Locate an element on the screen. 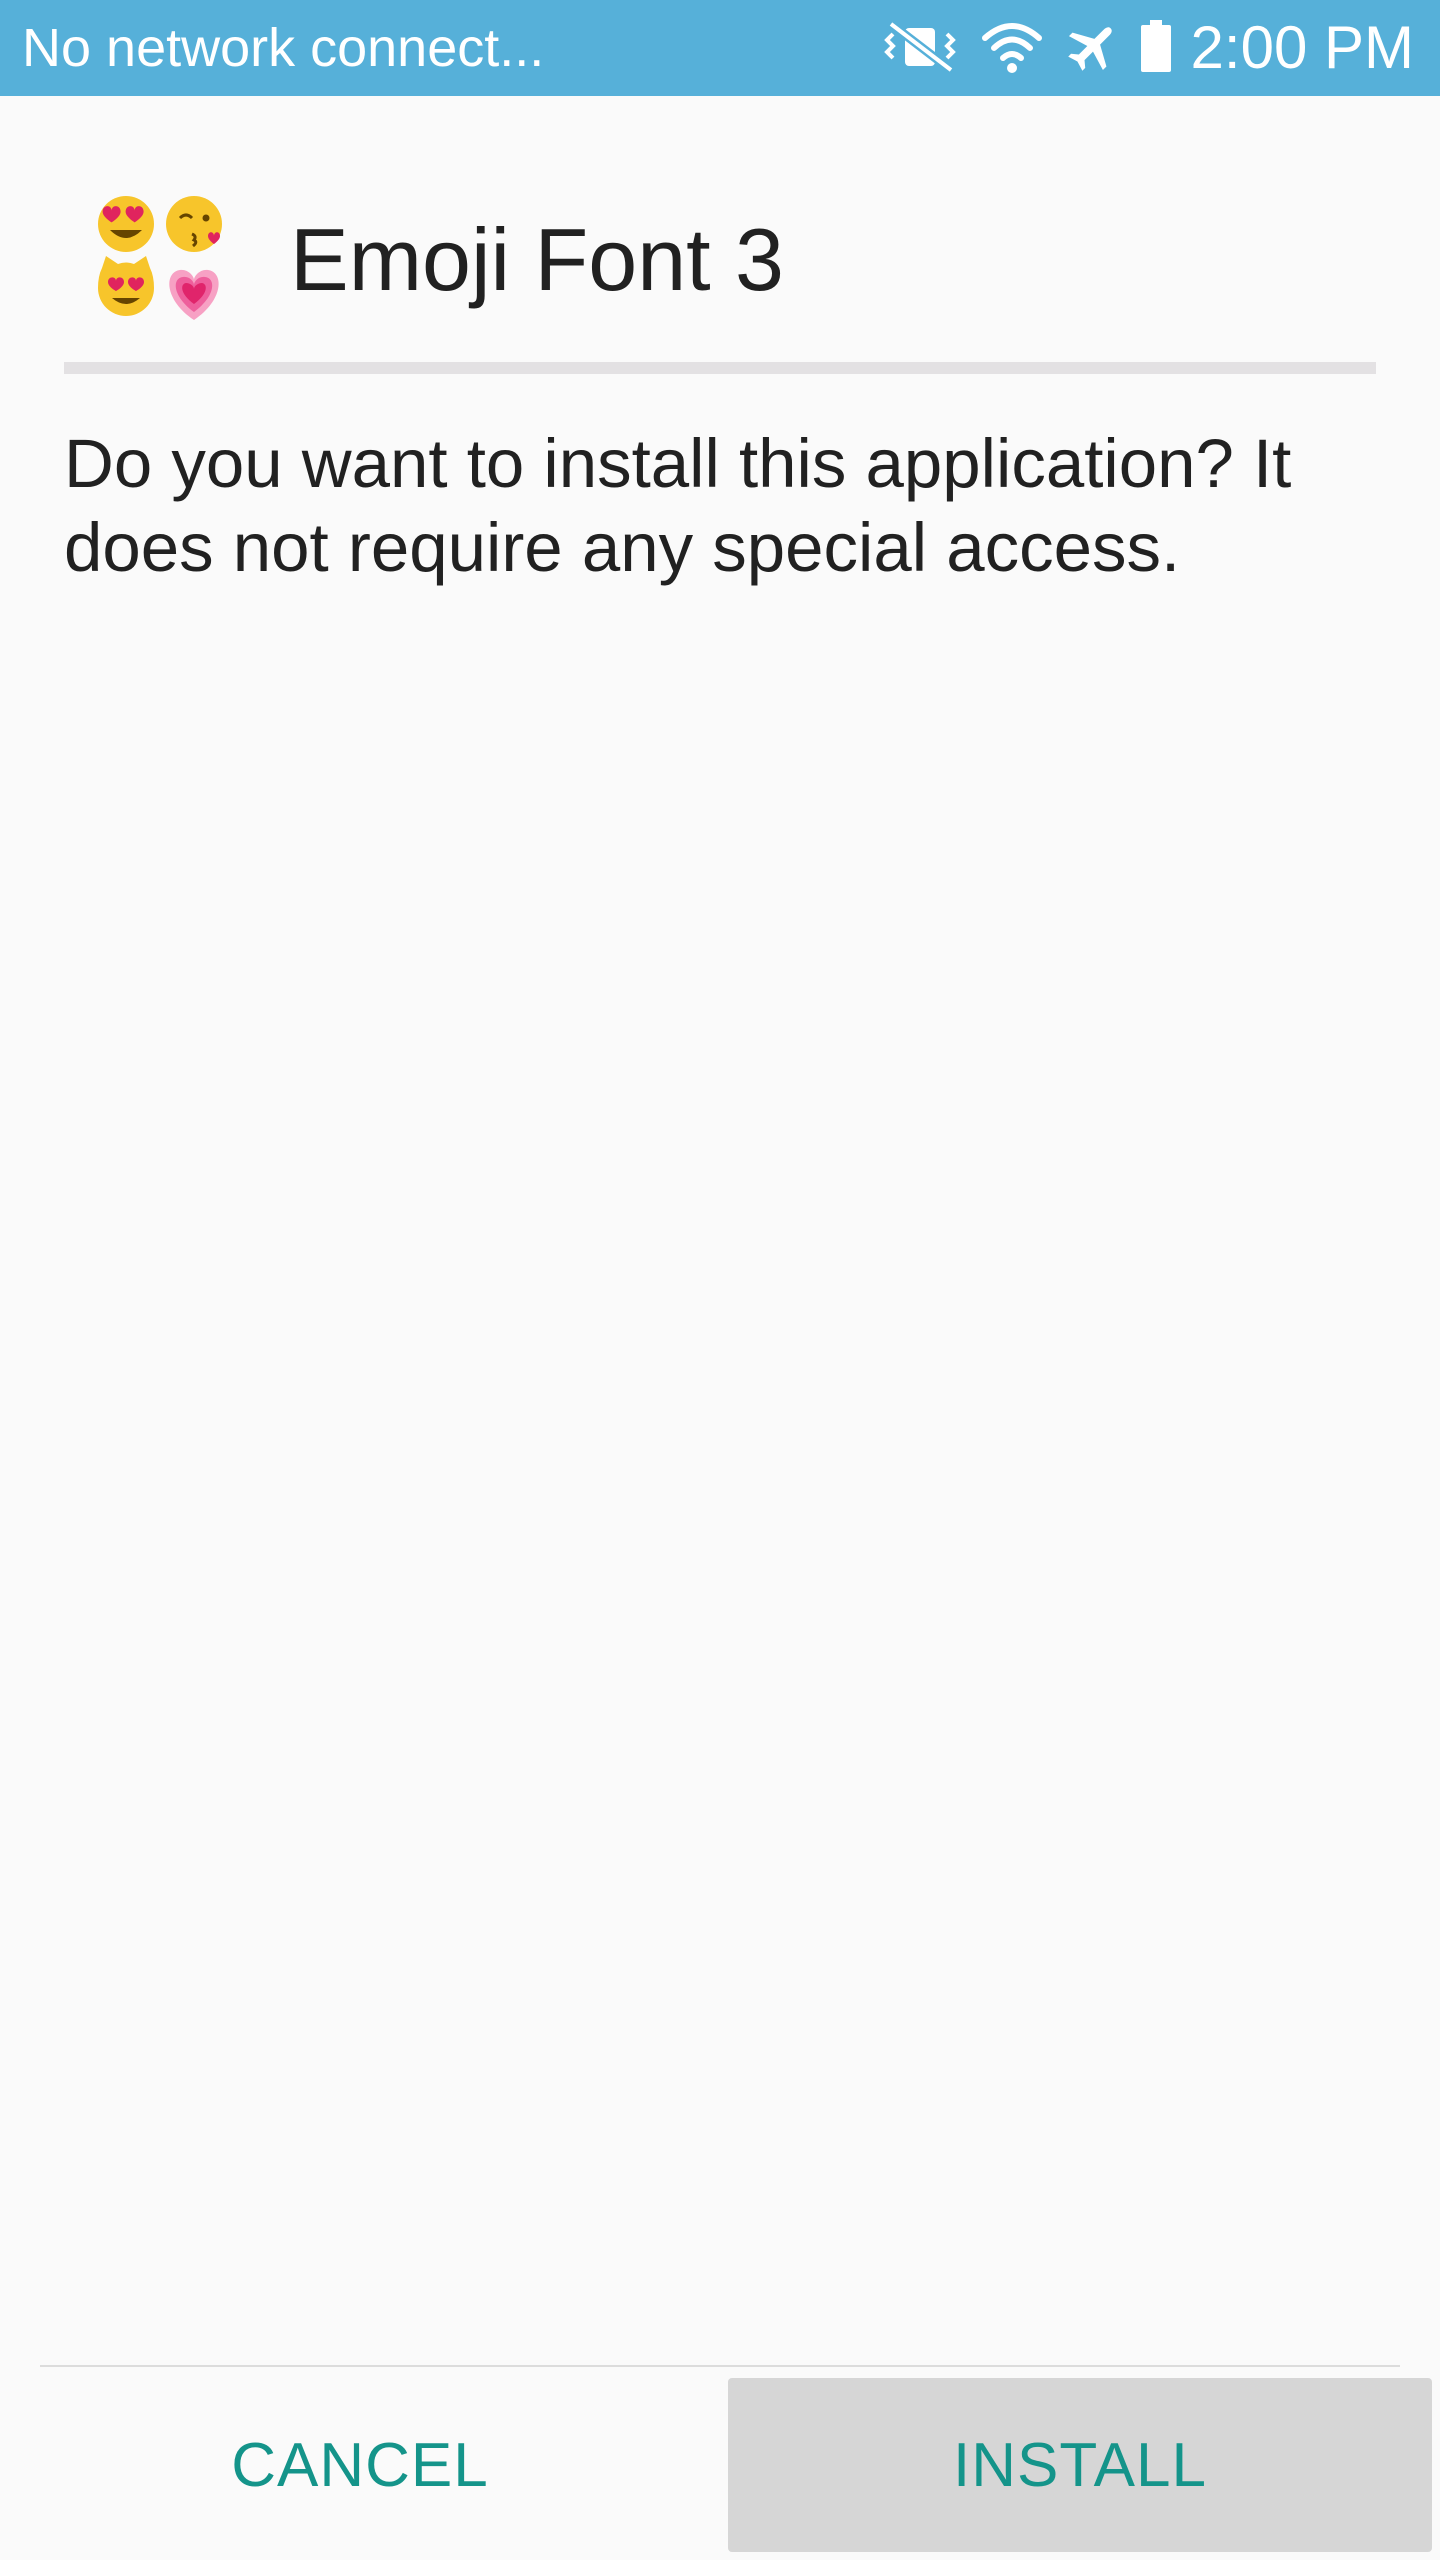  app-title: Emoji Font 3 is located at coordinates (537, 259).